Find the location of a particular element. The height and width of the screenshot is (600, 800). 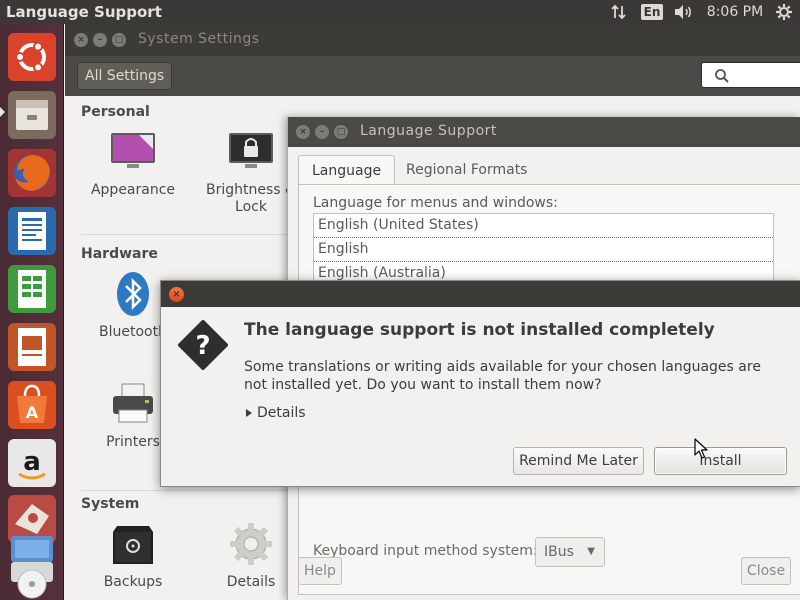

svg-text: a is located at coordinates (32, 462).